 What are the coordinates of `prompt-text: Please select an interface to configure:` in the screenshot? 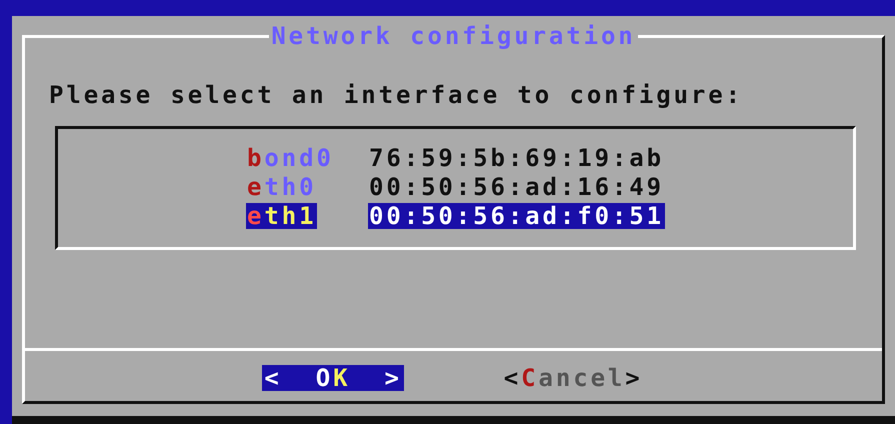 It's located at (396, 95).